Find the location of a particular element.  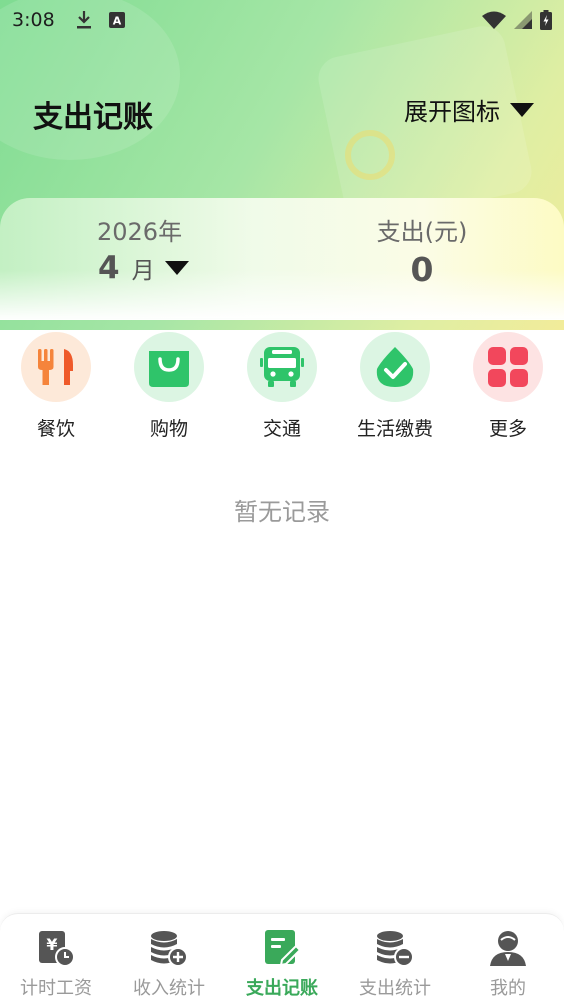

water-drop-check-icon is located at coordinates (395, 367).